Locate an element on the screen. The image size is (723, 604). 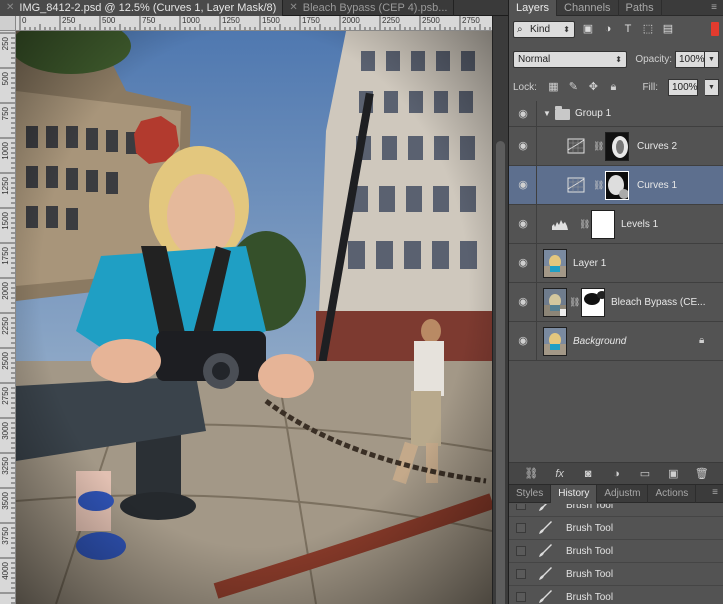
lock-pixels-icon: ✎ is located at coordinates (573, 87).